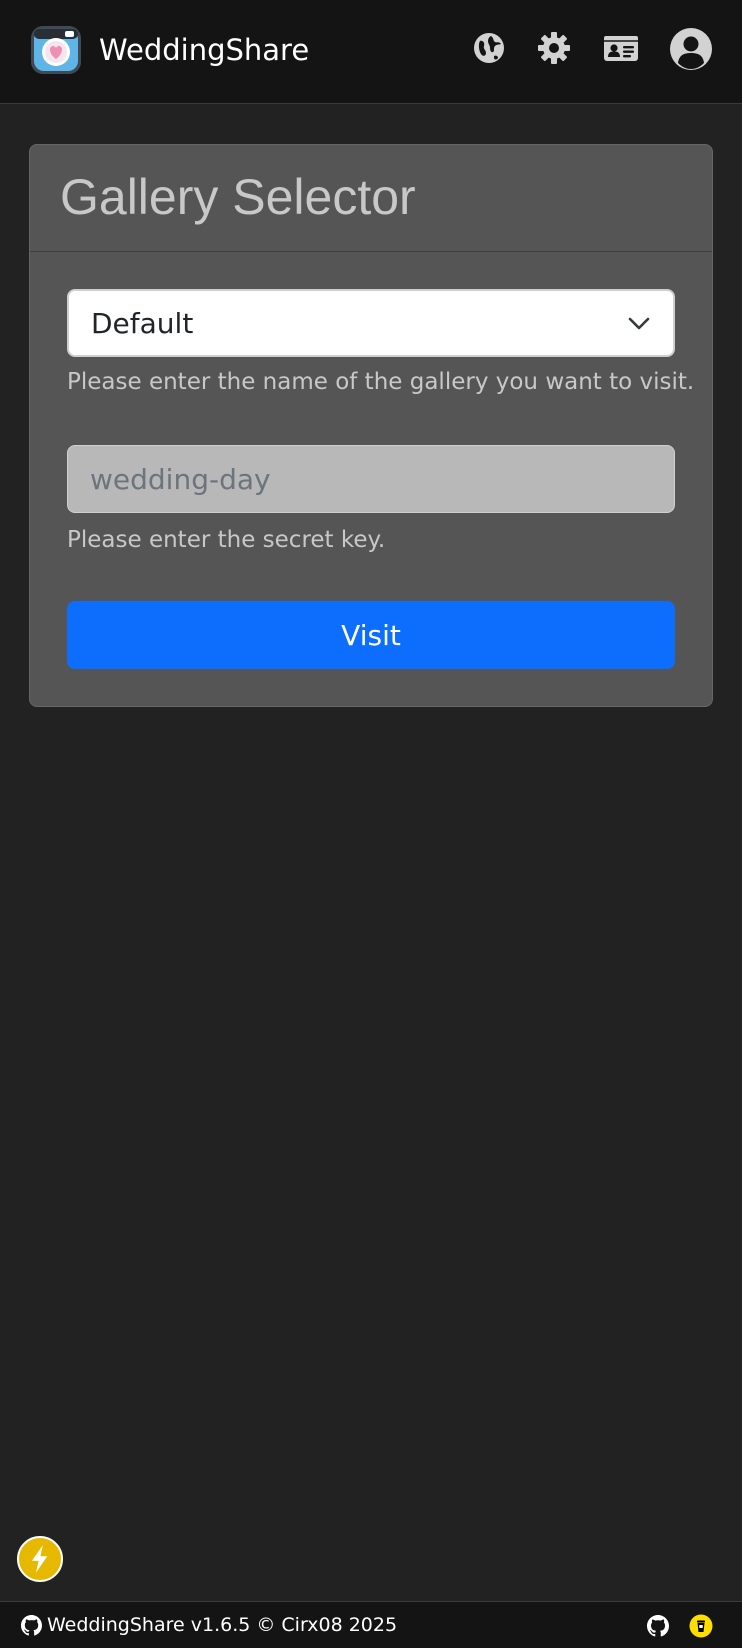  I want to click on footer: WeddingShare v1.6.5 © Cirx08 2025, so click(371, 1624).